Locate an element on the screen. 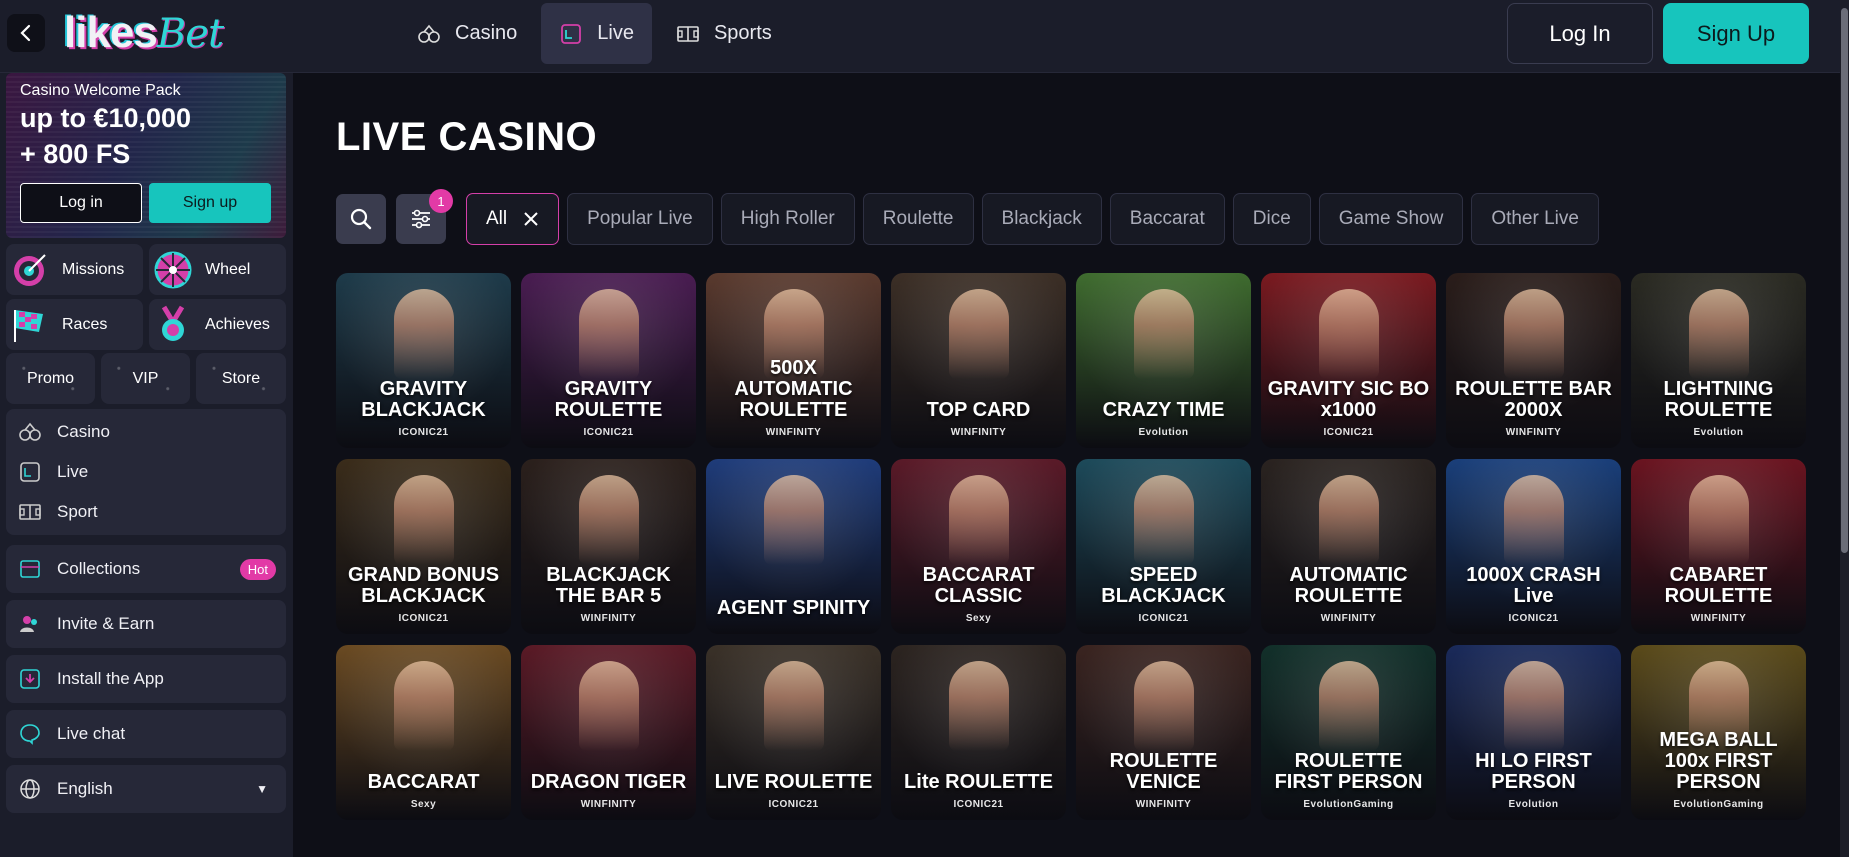 Image resolution: width=1849 pixels, height=857 pixels. game-title: AGENT SPINITY is located at coordinates (793, 608).